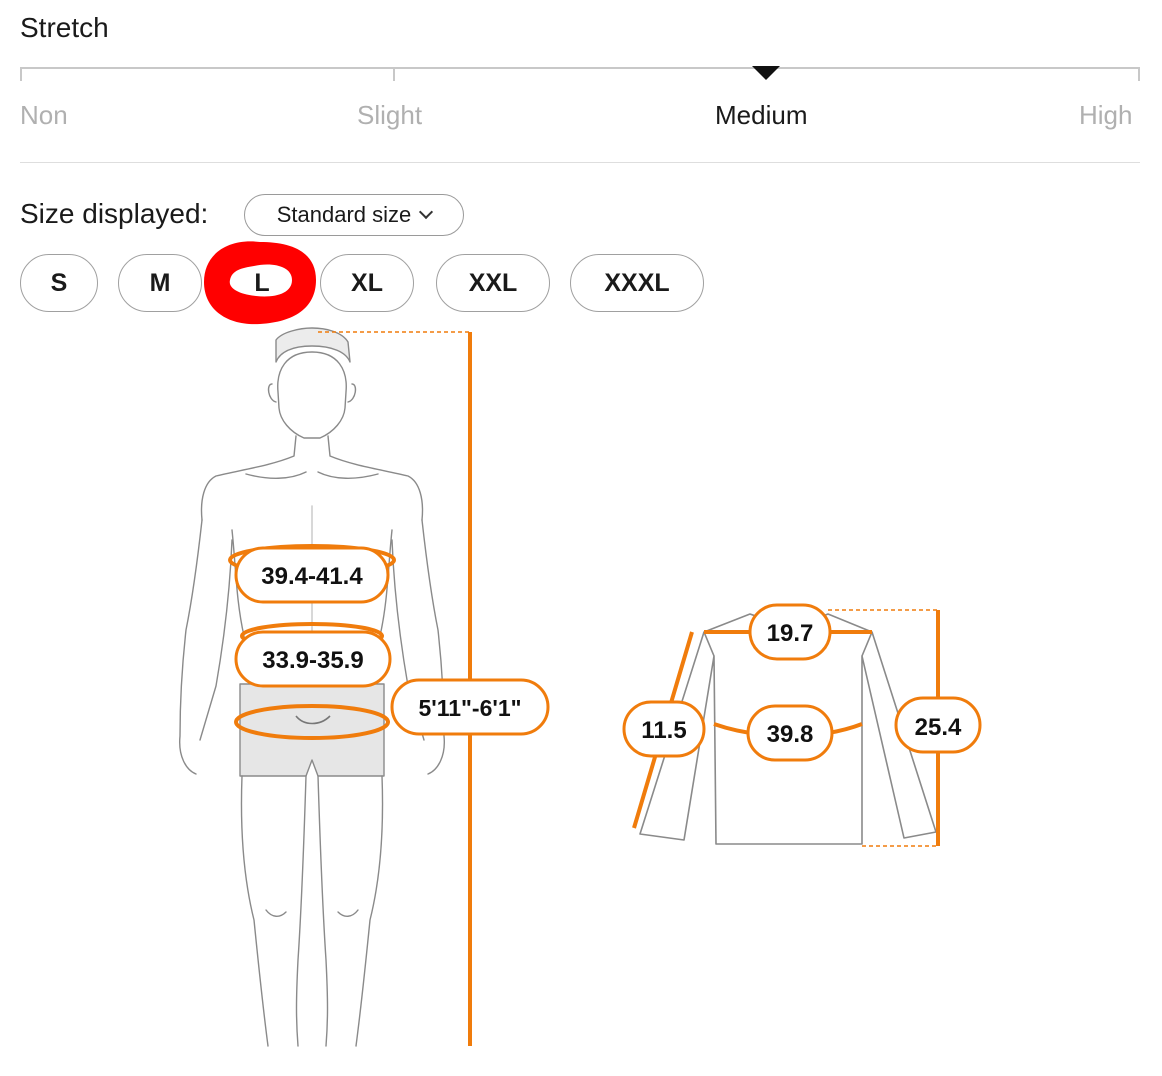 The width and height of the screenshot is (1162, 1076). What do you see at coordinates (114, 213) in the screenshot?
I see `size-displayed-label: Size displayed:` at bounding box center [114, 213].